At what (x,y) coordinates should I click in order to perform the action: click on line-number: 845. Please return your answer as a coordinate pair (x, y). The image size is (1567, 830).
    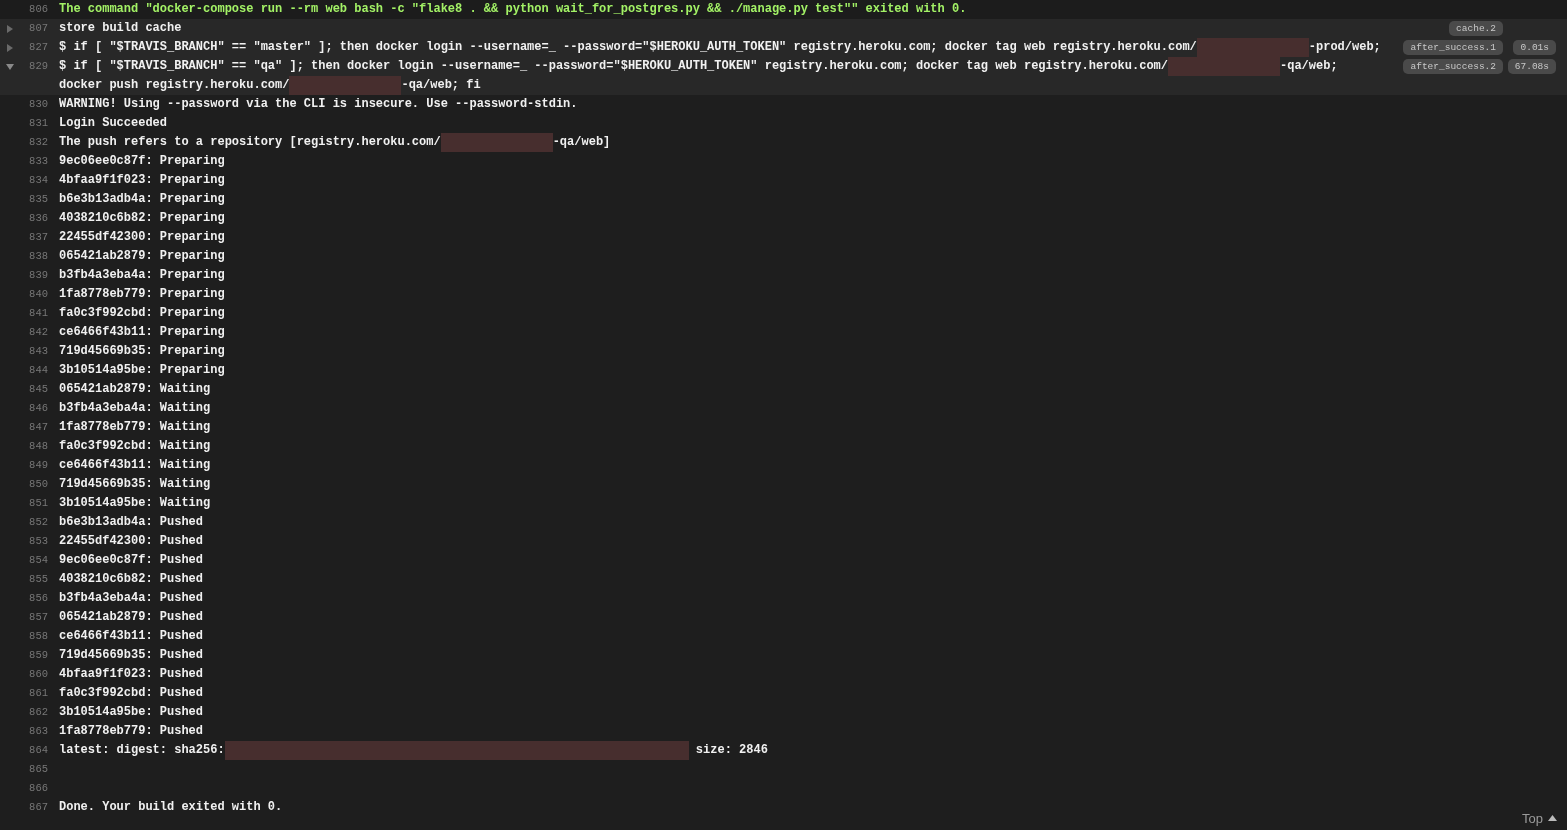
    Looking at the image, I should click on (31, 389).